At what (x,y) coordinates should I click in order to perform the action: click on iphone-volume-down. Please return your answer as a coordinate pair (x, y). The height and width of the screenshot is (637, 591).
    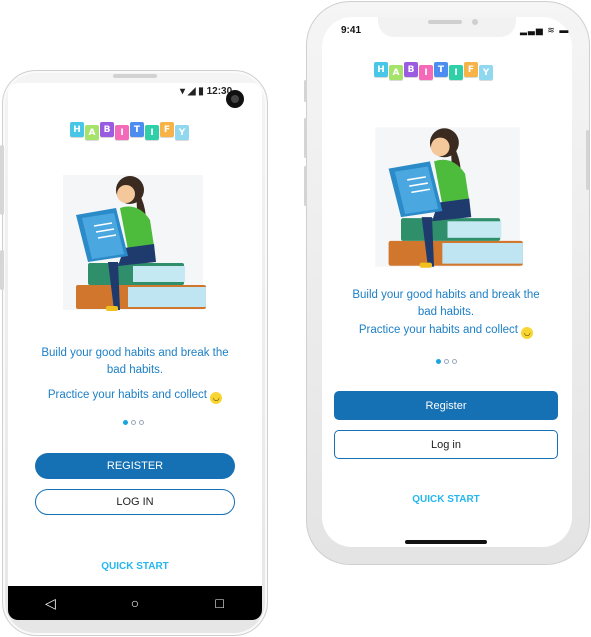
    Looking at the image, I should click on (305, 186).